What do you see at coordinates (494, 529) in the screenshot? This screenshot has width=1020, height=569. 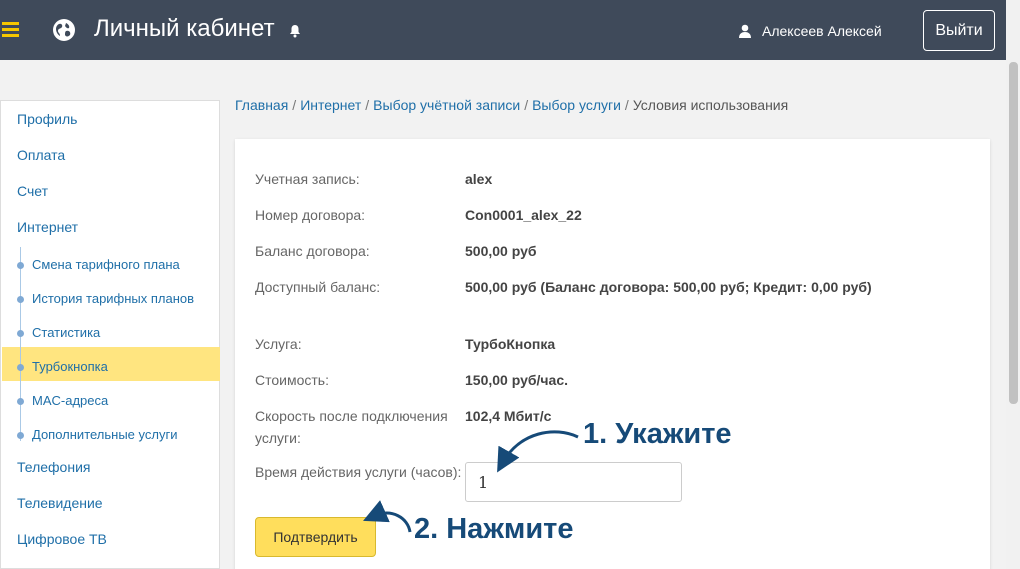 I see `annotation-step-2: 2. Нажмите` at bounding box center [494, 529].